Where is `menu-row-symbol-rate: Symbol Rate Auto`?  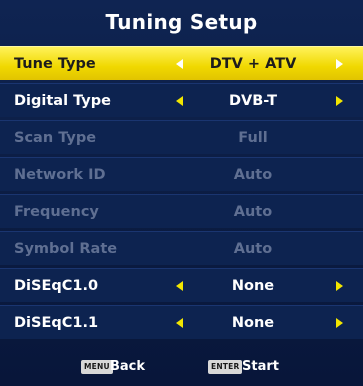 menu-row-symbol-rate: Symbol Rate Auto is located at coordinates (181, 248).